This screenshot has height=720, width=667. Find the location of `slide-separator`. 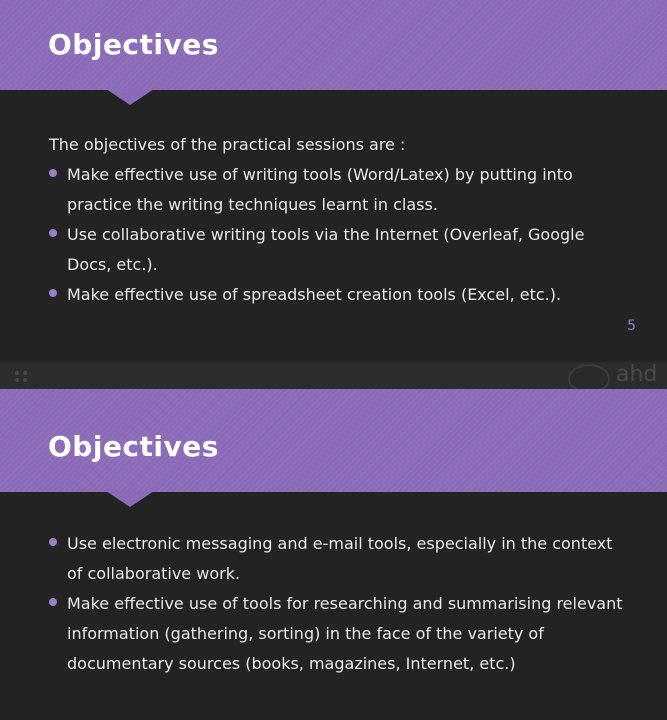

slide-separator is located at coordinates (333, 375).